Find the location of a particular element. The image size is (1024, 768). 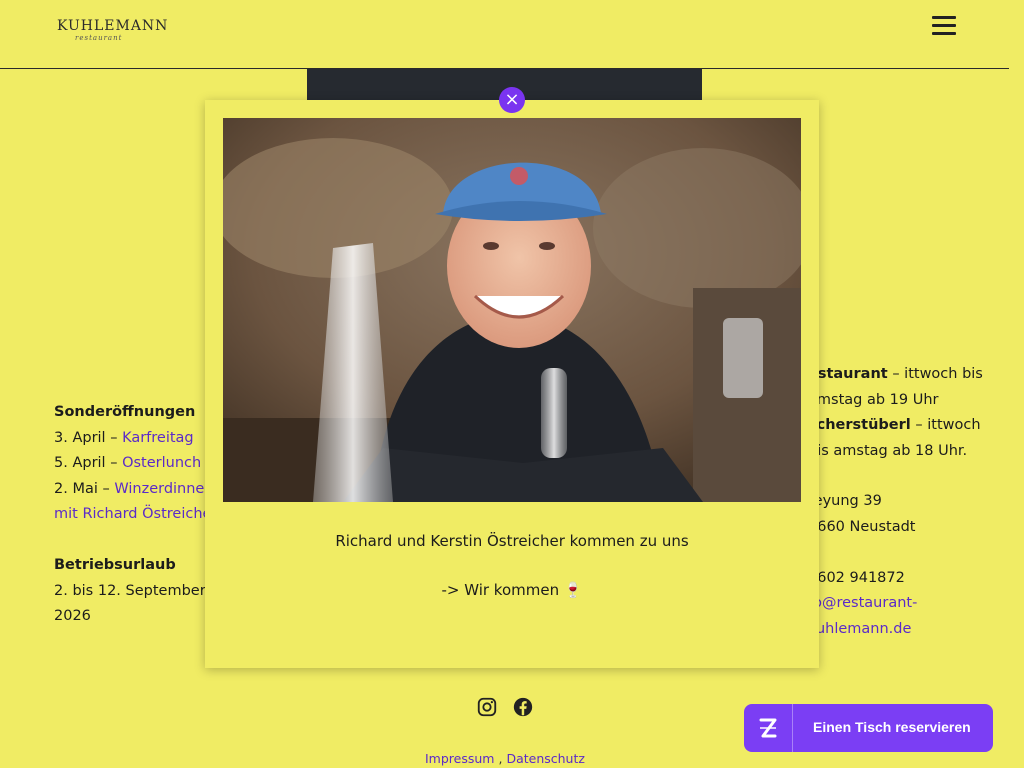

logo-text: KUHLEMANN is located at coordinates (113, 26).